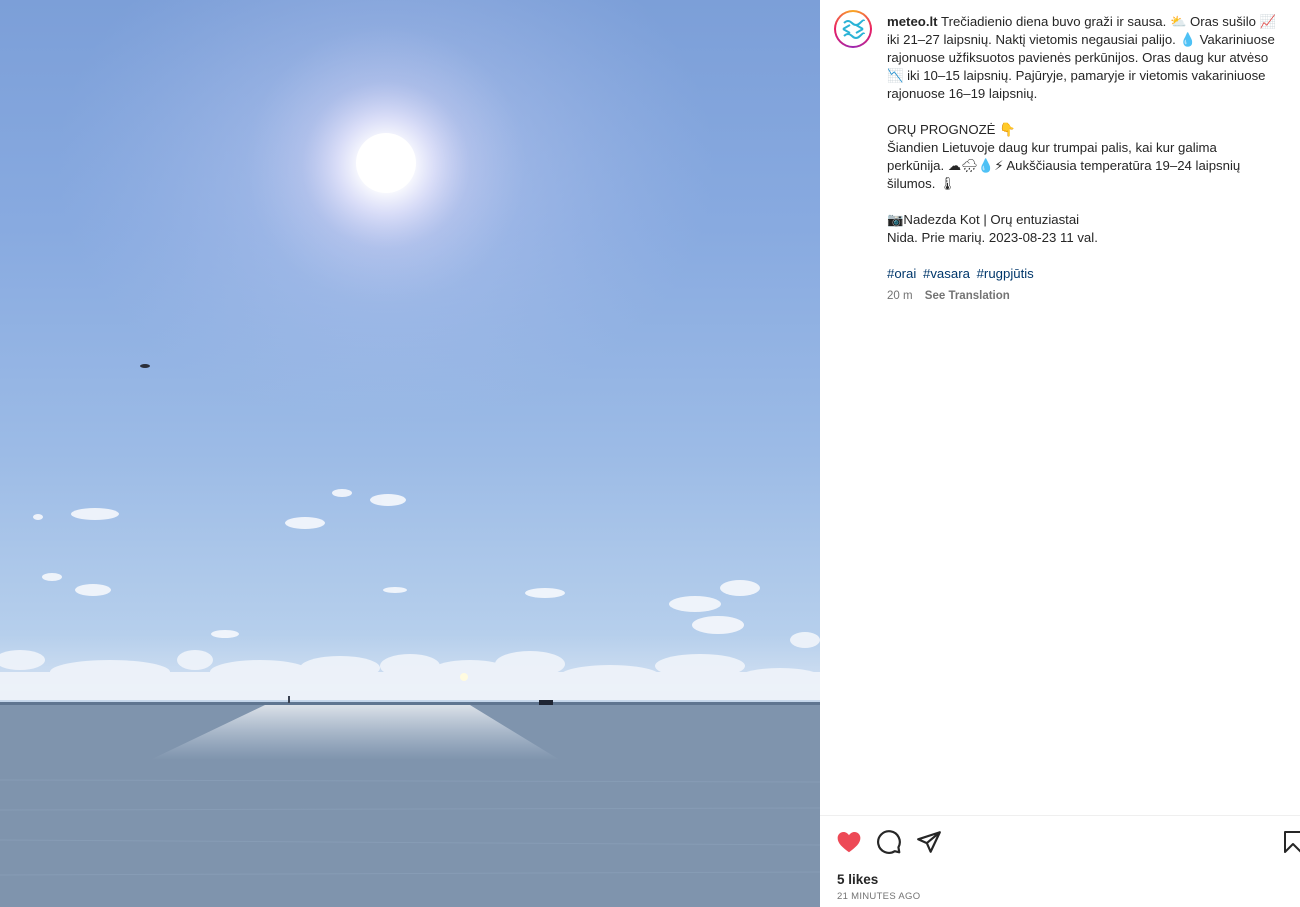 This screenshot has width=1300, height=907. What do you see at coordinates (878, 896) in the screenshot?
I see `post-time-ago: 21 MINUTES AGO` at bounding box center [878, 896].